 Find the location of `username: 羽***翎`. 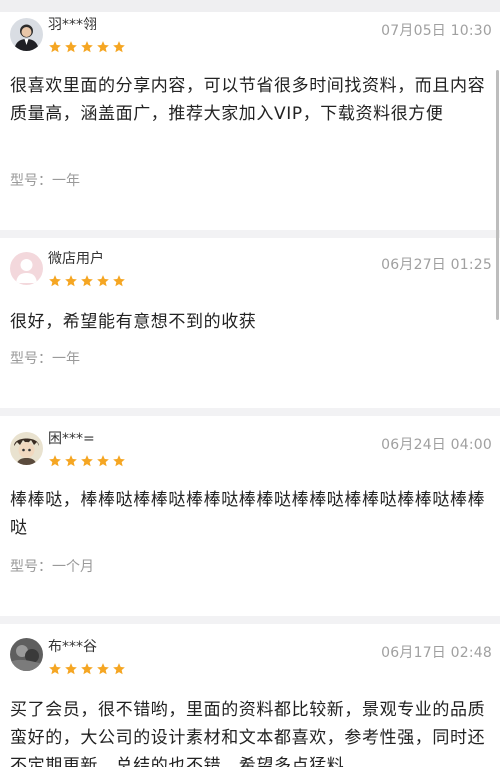

username: 羽***翎 is located at coordinates (72, 25).